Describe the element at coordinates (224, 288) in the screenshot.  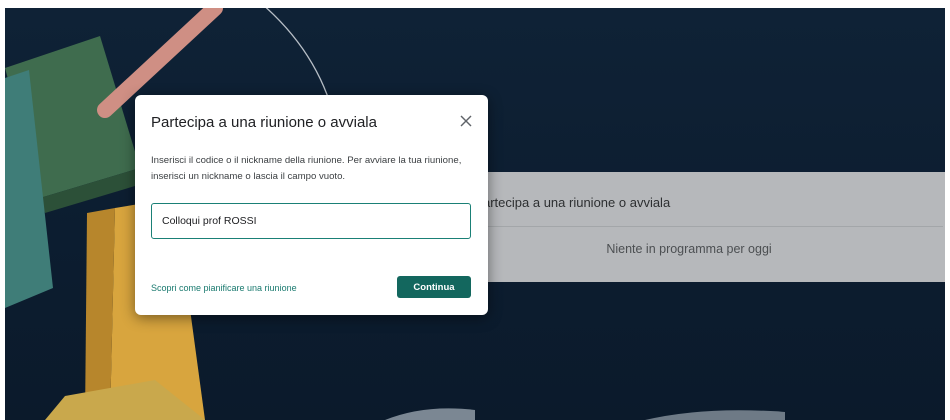
I see `learn-scheduling-link: Scopri come pianificare una riunione` at that location.